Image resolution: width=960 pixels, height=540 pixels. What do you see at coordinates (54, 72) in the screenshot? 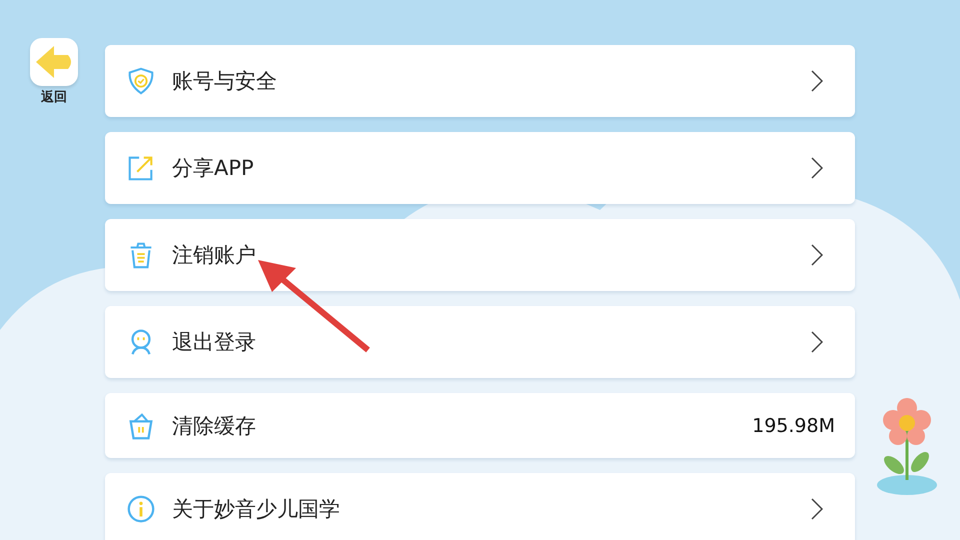
I see `back-button: 返回` at bounding box center [54, 72].